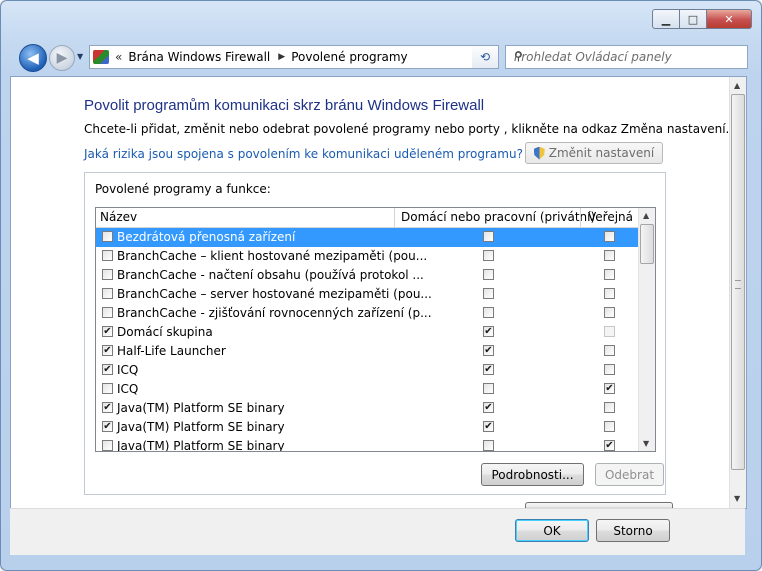  Describe the element at coordinates (199, 57) in the screenshot. I see `breadcrumb-firewall: Brána Windows Firewall` at that location.